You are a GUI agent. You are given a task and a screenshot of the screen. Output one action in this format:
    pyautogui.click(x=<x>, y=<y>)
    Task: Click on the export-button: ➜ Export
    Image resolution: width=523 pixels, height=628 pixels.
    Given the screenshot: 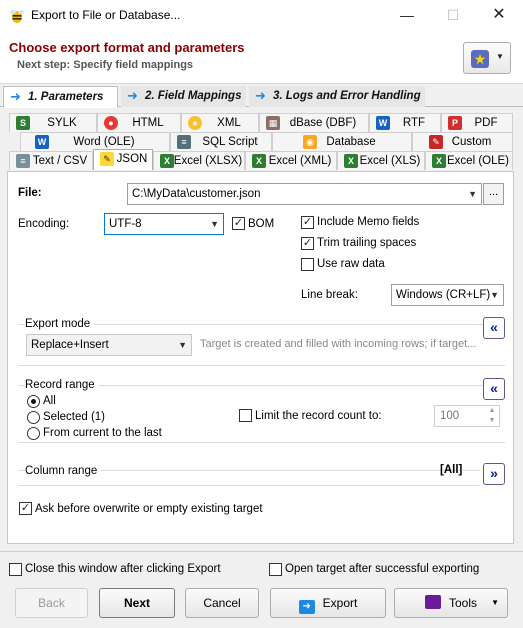 What is the action you would take?
    pyautogui.click(x=328, y=603)
    